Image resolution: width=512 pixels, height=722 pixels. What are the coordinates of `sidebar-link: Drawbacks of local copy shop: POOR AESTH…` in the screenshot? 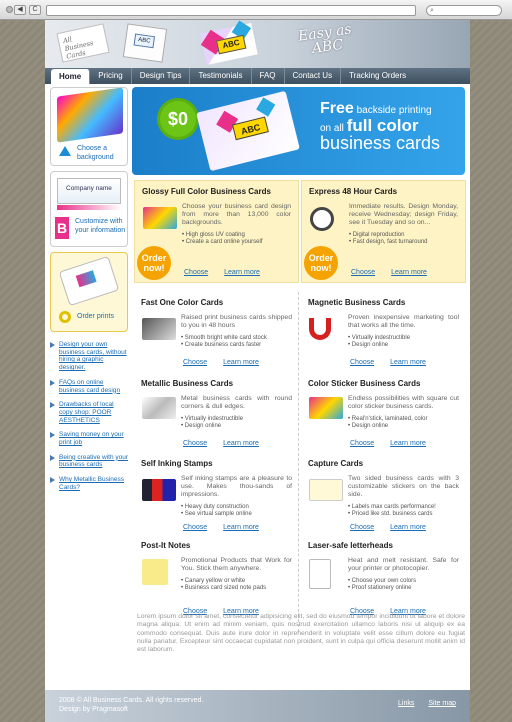 It's located at (89, 412).